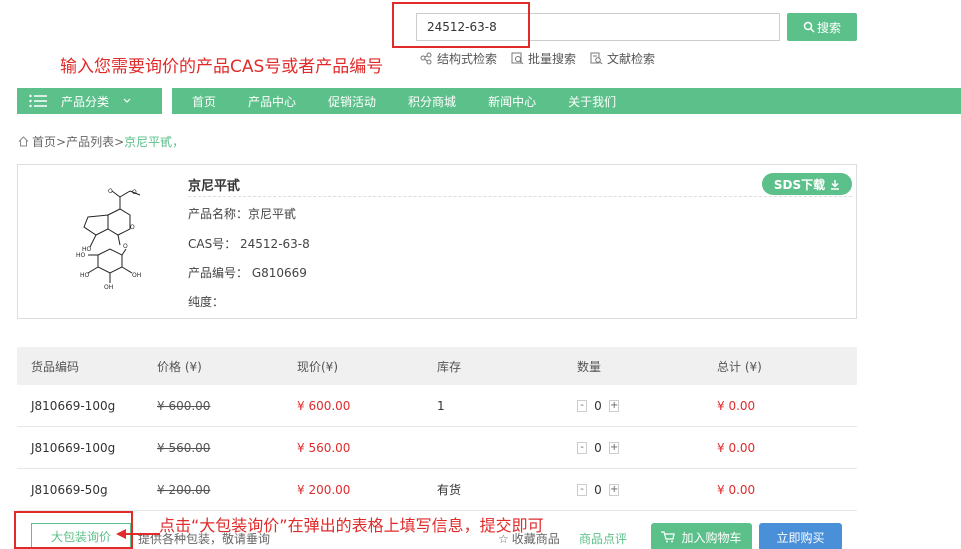  I want to click on category-menu: 产品分类, so click(89, 101).